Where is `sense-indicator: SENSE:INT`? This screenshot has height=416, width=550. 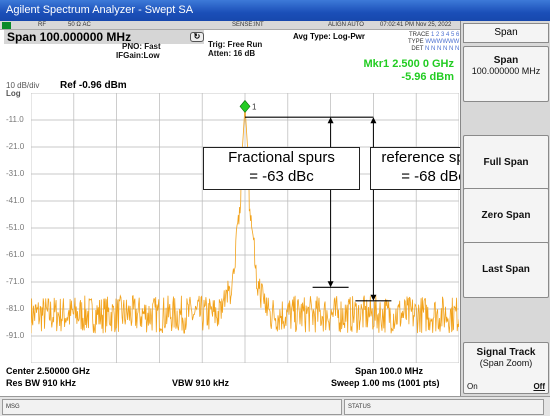 sense-indicator: SENSE:INT is located at coordinates (248, 25).